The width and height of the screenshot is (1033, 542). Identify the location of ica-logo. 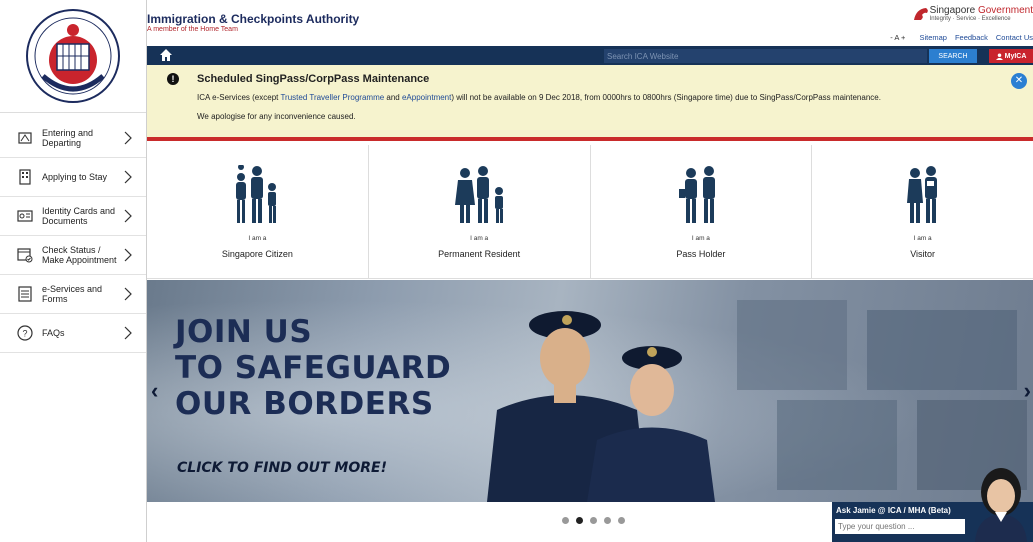
(73, 56).